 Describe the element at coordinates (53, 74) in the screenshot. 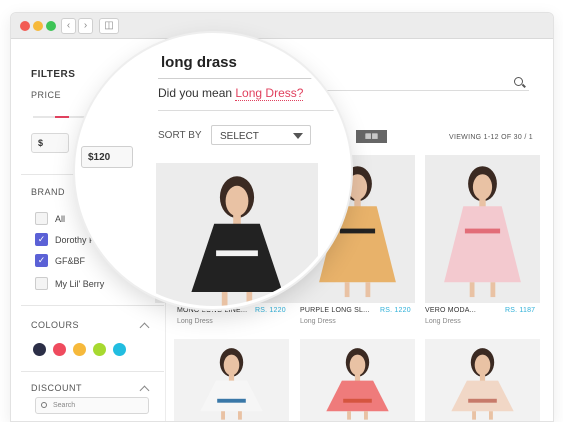

I see `filters-heading: FILTERS` at that location.